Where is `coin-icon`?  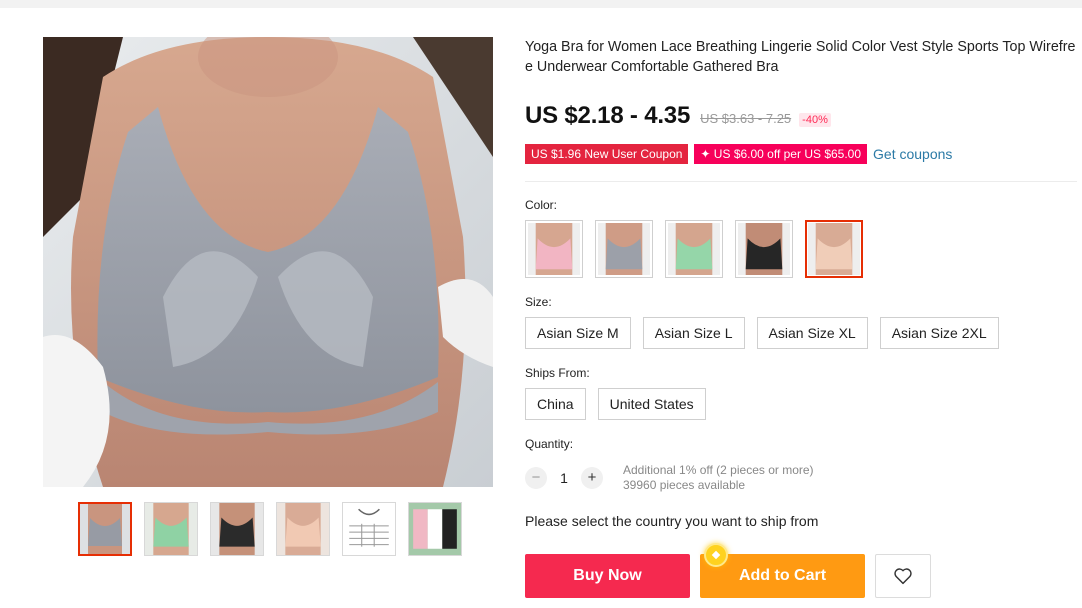 coin-icon is located at coordinates (716, 555).